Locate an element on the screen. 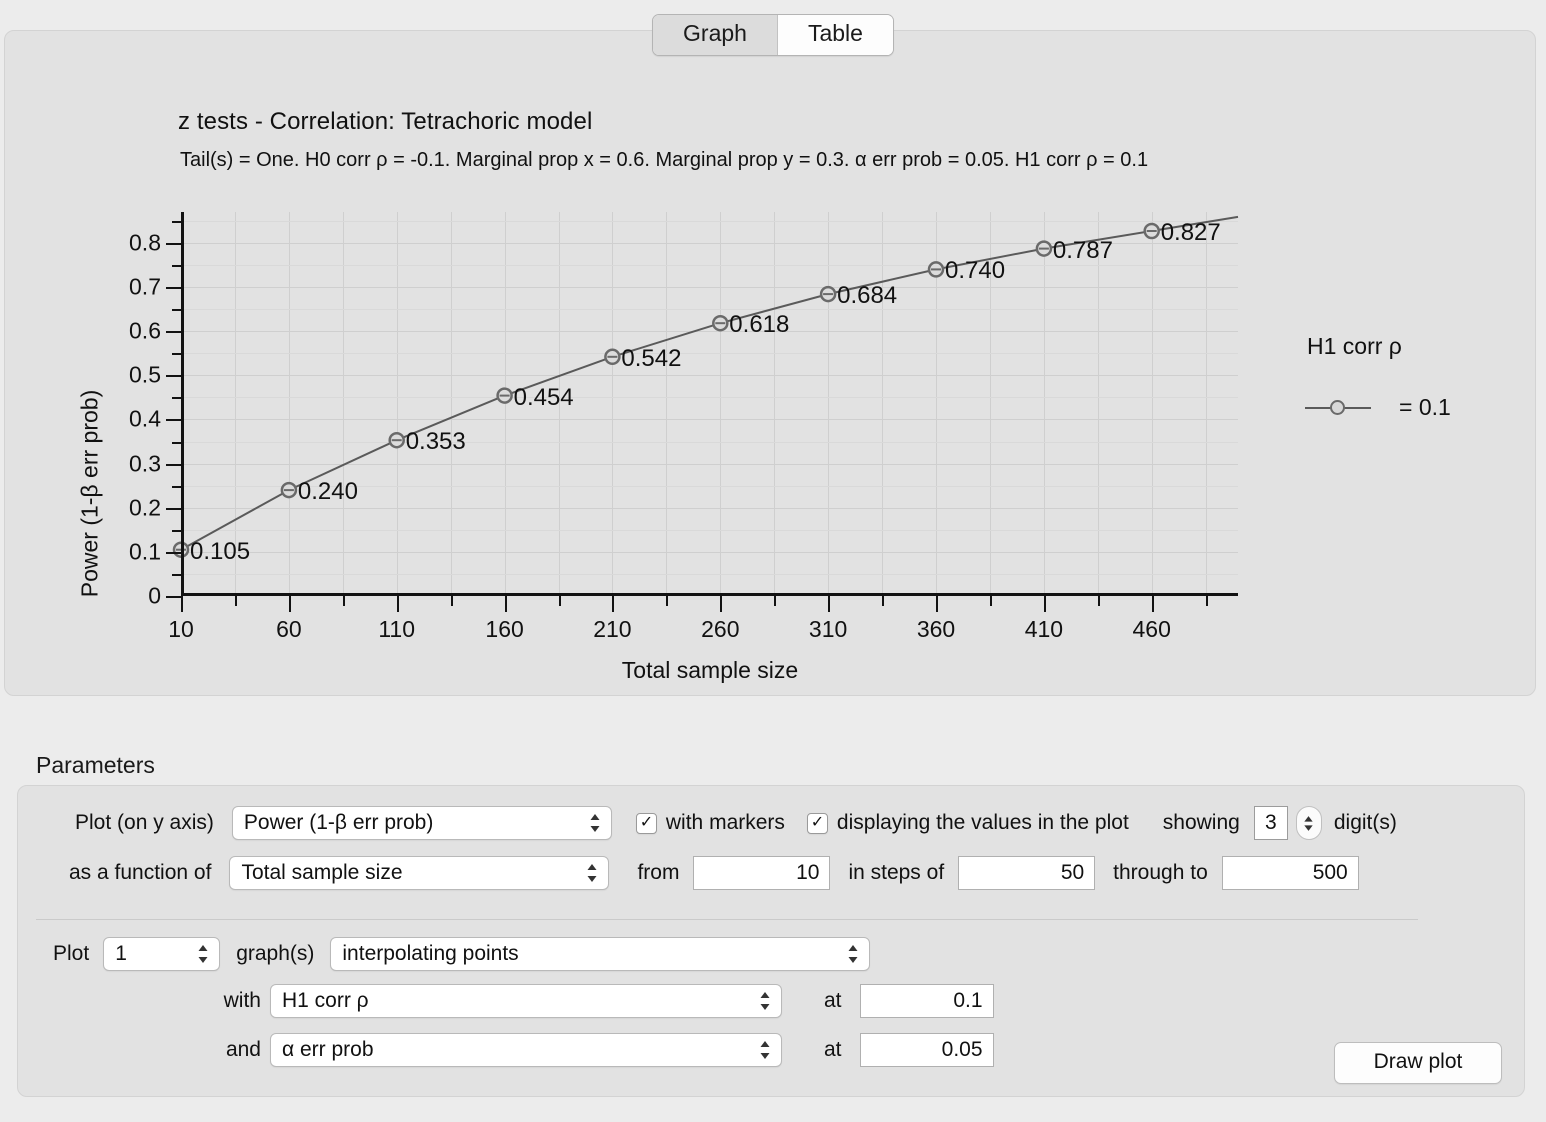  y-axis-title: Power (1-β err prob) is located at coordinates (89, 493).